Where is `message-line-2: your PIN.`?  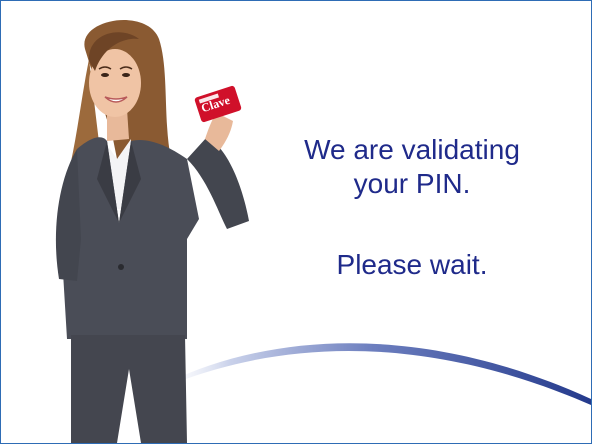
message-line-2: your PIN. is located at coordinates (412, 183).